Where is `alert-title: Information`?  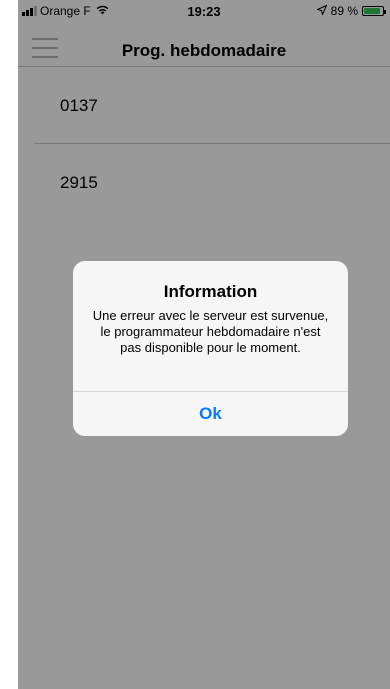
alert-title: Information is located at coordinates (210, 291).